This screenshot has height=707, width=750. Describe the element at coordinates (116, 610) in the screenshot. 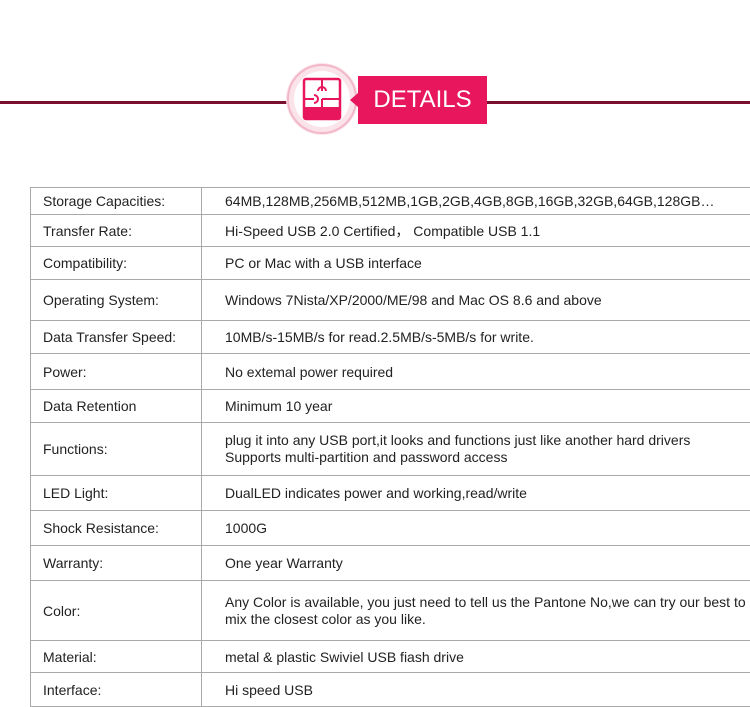

I see `spec-label: Color:` at that location.